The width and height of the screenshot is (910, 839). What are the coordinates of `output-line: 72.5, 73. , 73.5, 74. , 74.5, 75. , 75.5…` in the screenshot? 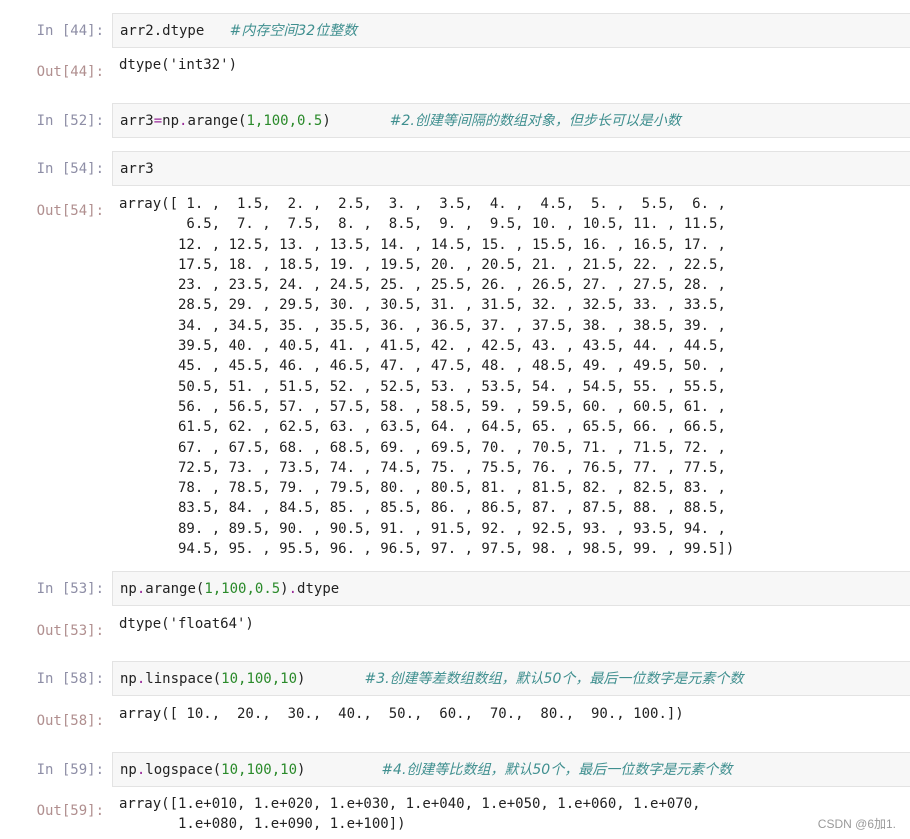 It's located at (422, 467).